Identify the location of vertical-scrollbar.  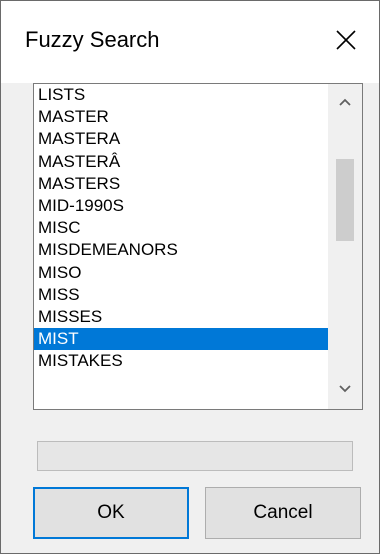
(345, 246).